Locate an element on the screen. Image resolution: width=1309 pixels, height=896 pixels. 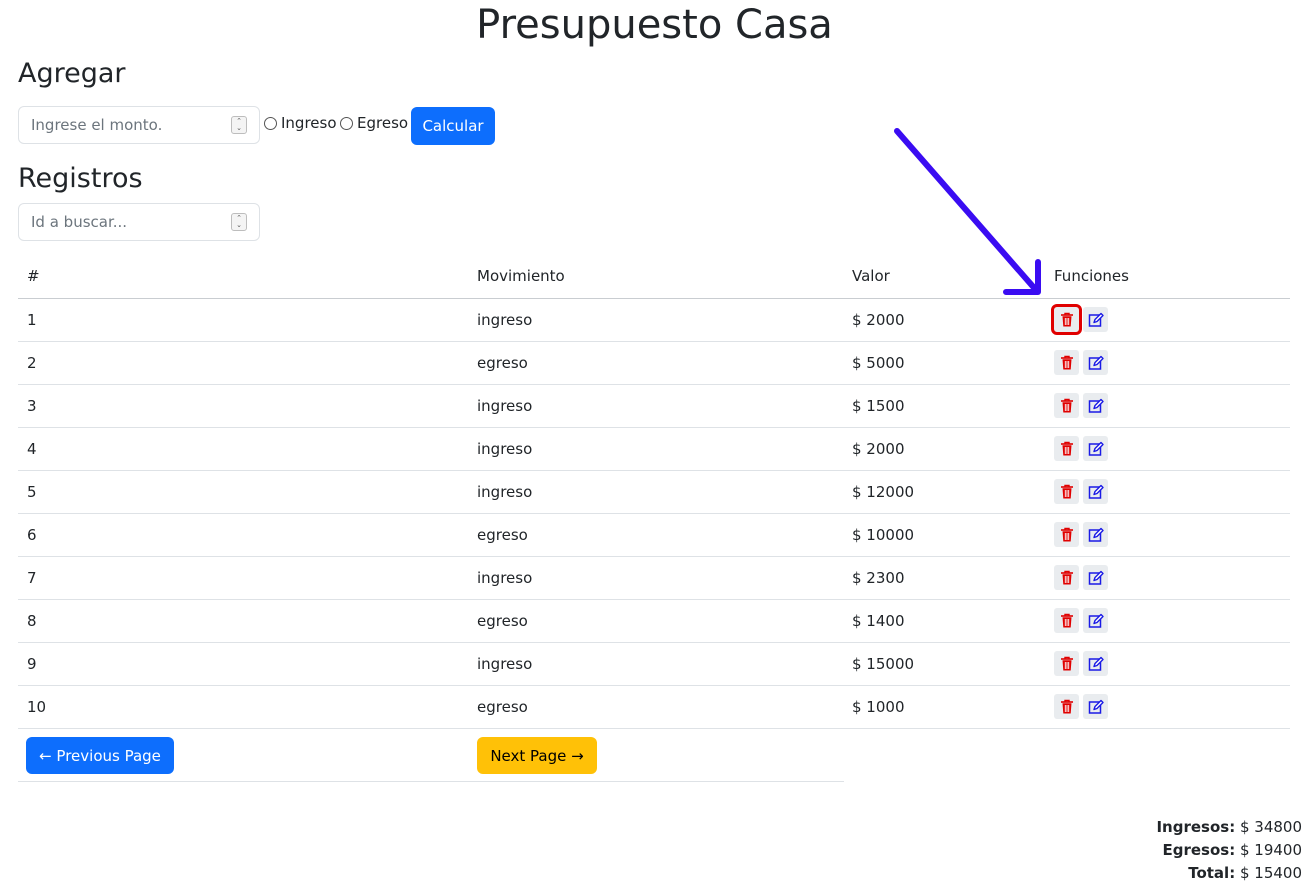
radio-income-label: Ingreso is located at coordinates (309, 123).